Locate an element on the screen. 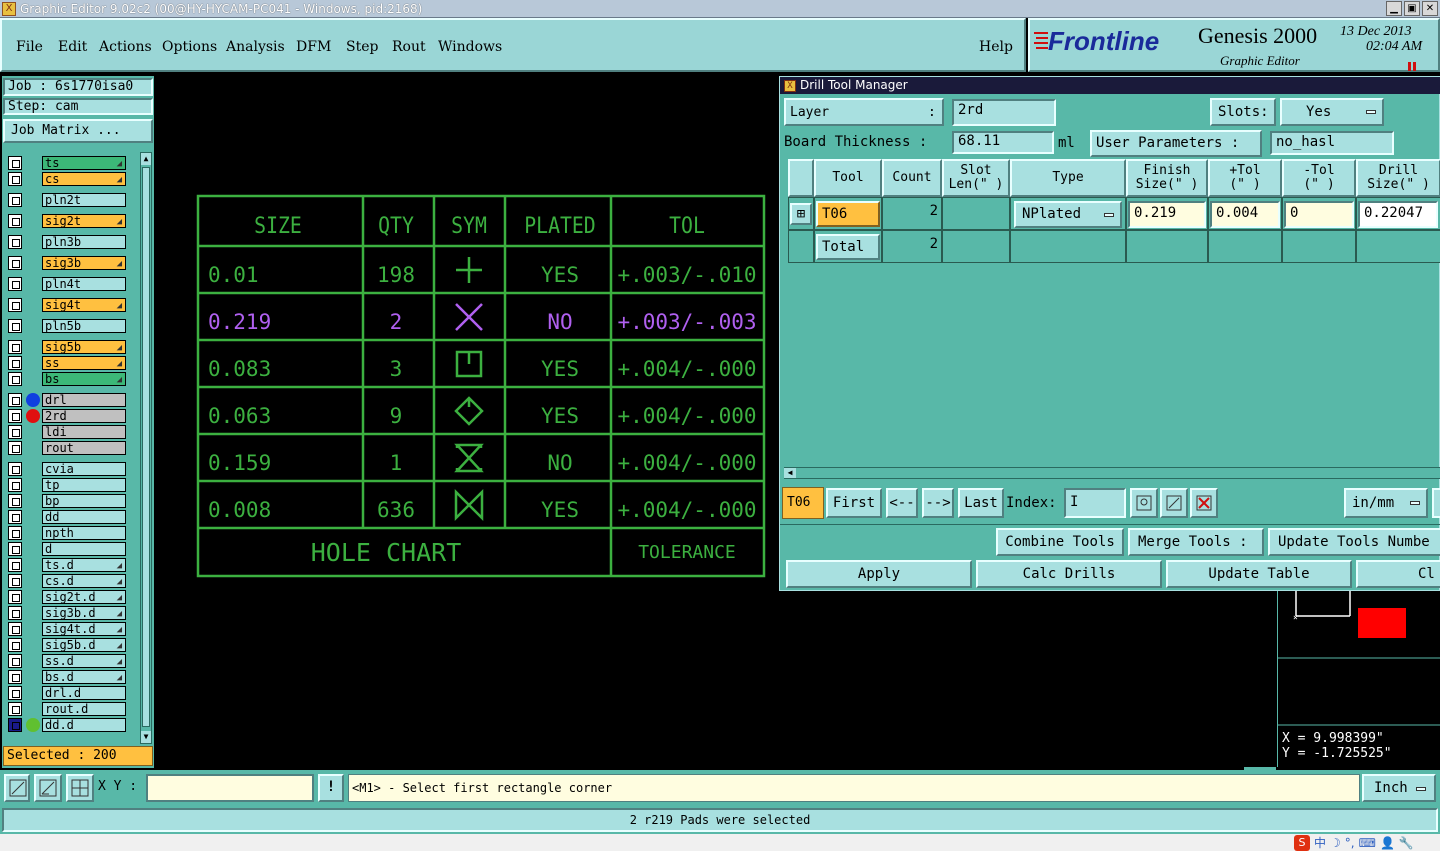  layer-row-ts: ts ◢ is located at coordinates (67, 163).